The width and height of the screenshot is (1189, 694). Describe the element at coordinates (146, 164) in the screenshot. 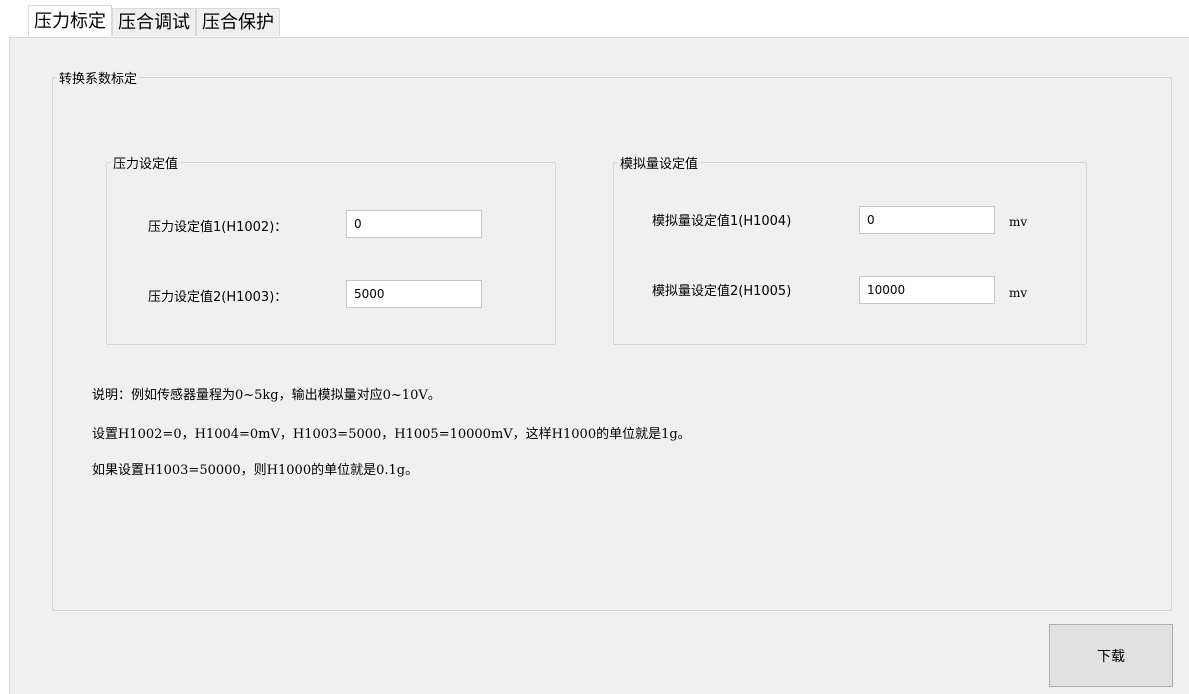

I see `pressure-setting-title: 压力设定值` at that location.